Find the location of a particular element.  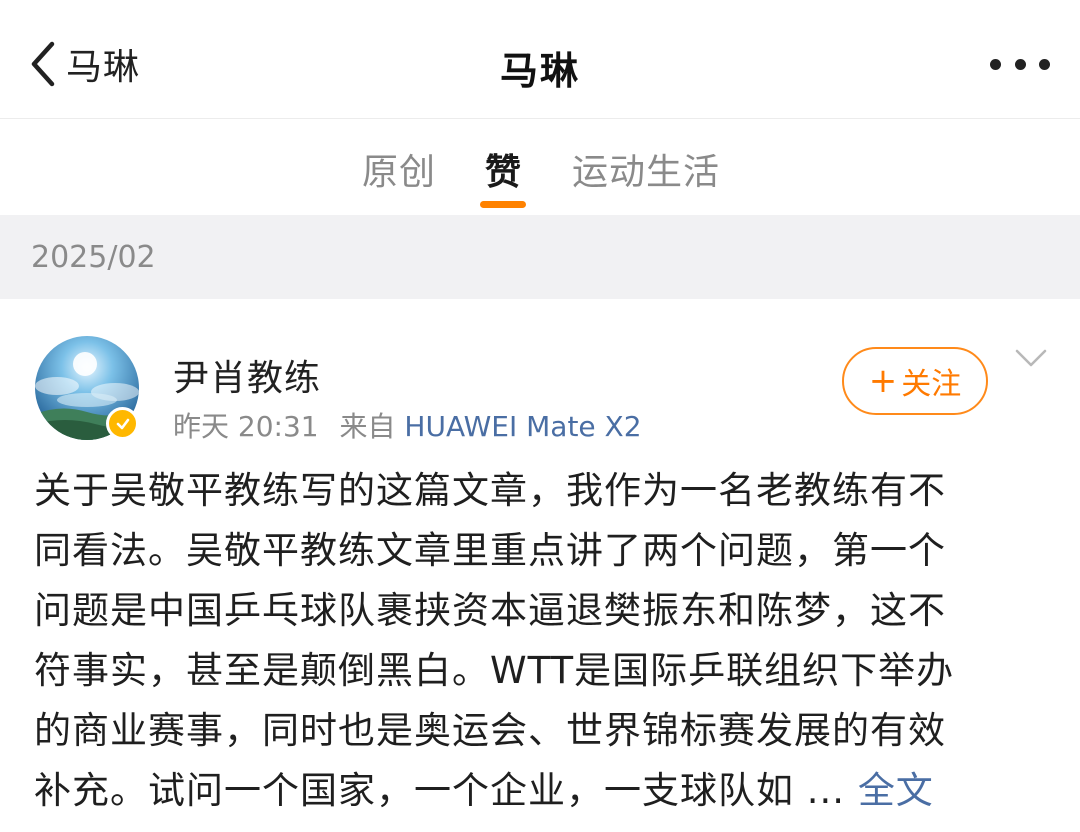

follow-button: + 关注 is located at coordinates (915, 381).